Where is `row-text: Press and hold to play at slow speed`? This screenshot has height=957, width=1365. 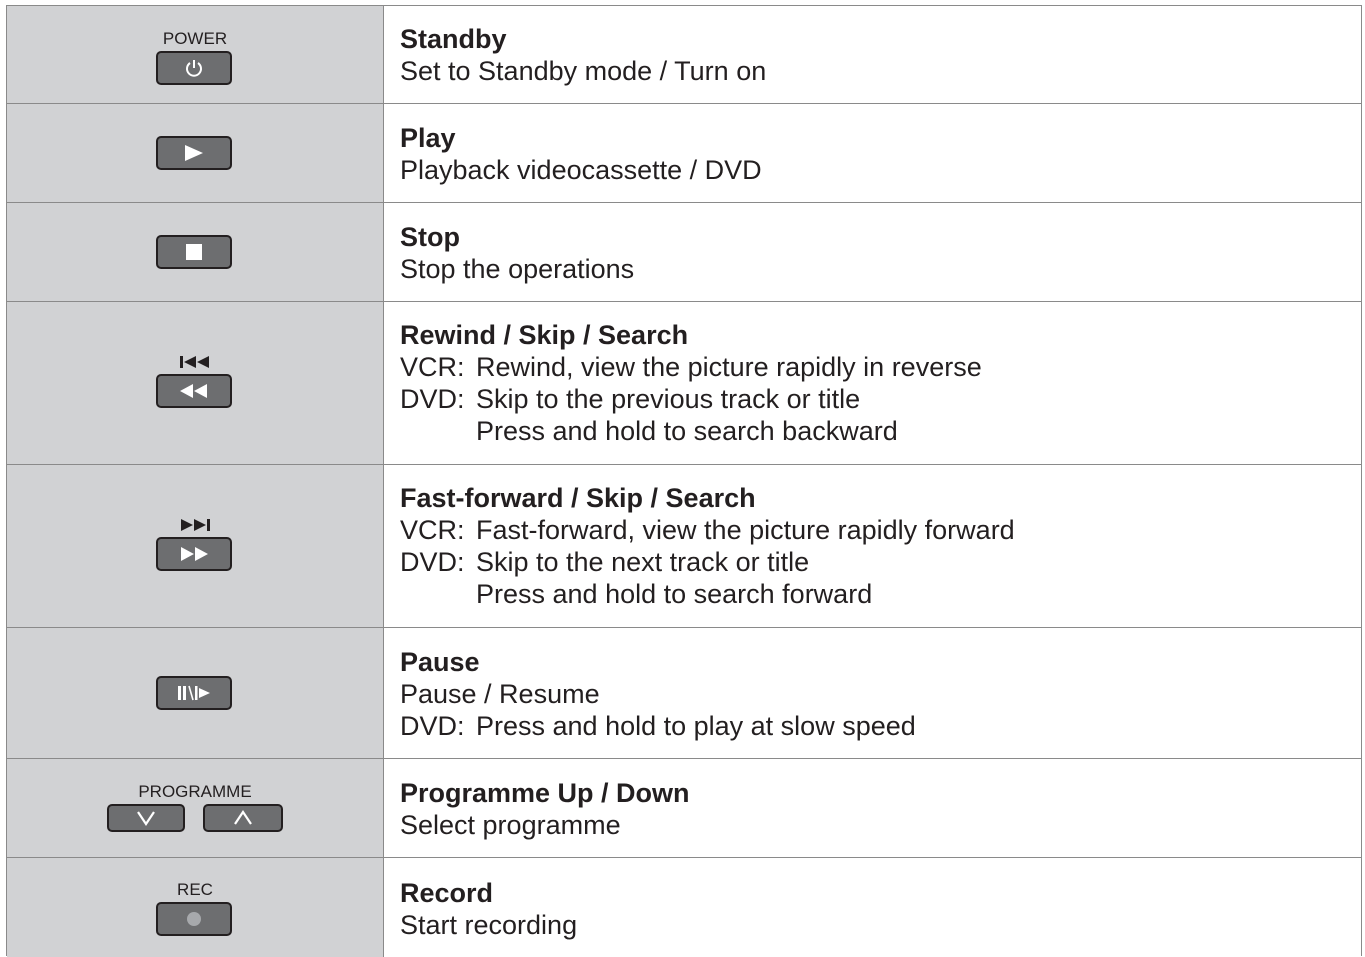
row-text: Press and hold to play at slow speed is located at coordinates (696, 726).